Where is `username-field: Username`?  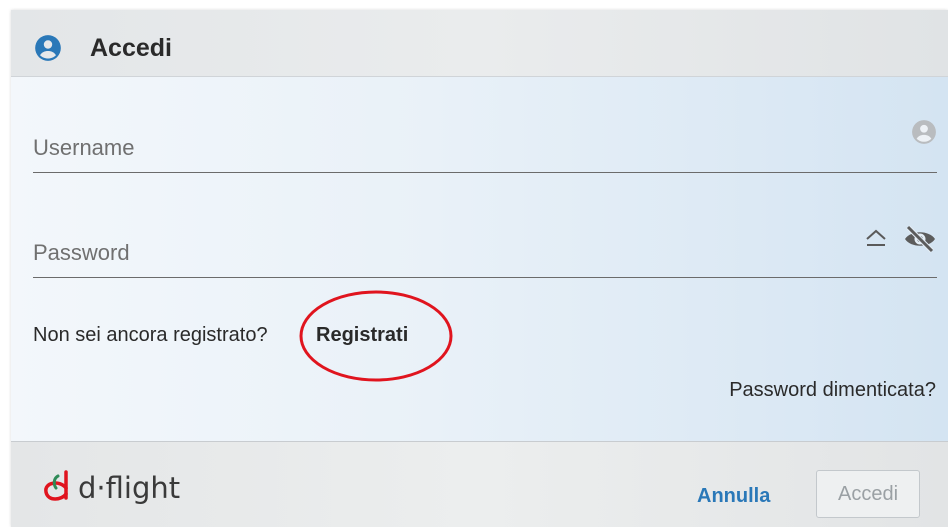 username-field: Username is located at coordinates (485, 144).